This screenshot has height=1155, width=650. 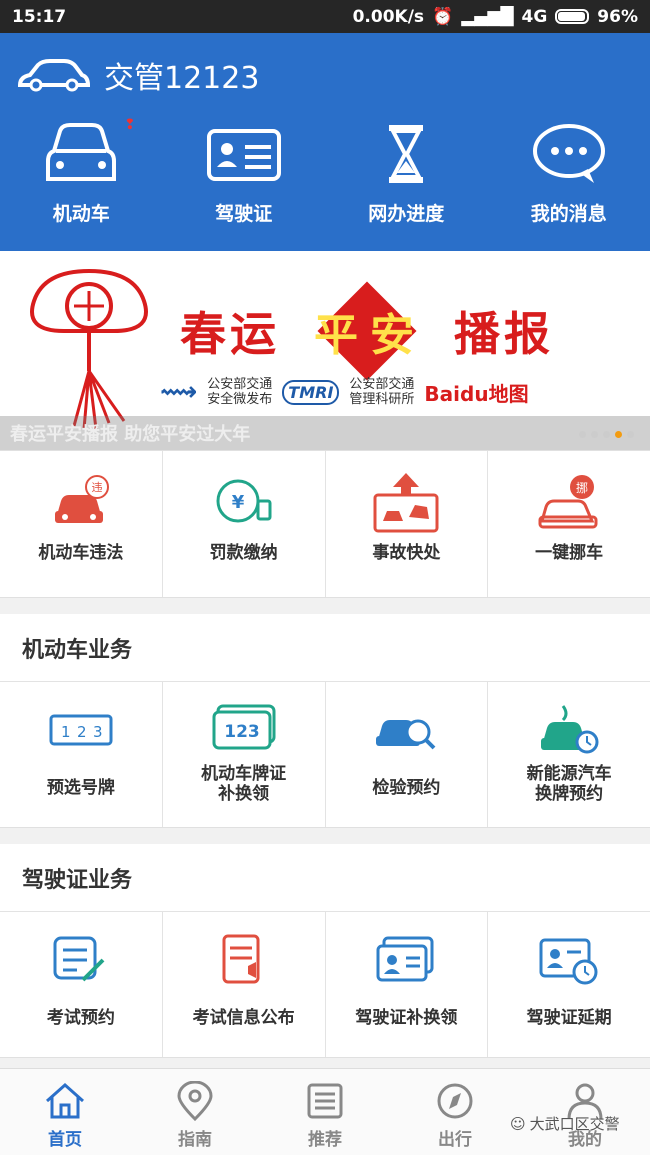 I want to click on banner-title: 春运 平 安 播报, so click(x=367, y=331).